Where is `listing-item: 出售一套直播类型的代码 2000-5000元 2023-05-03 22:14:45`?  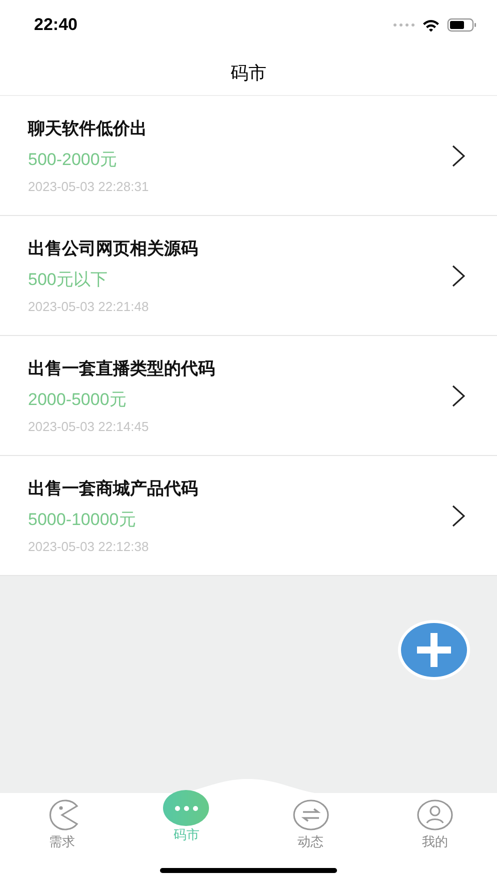 listing-item: 出售一套直播类型的代码 2000-5000元 2023-05-03 22:14:45 is located at coordinates (248, 396).